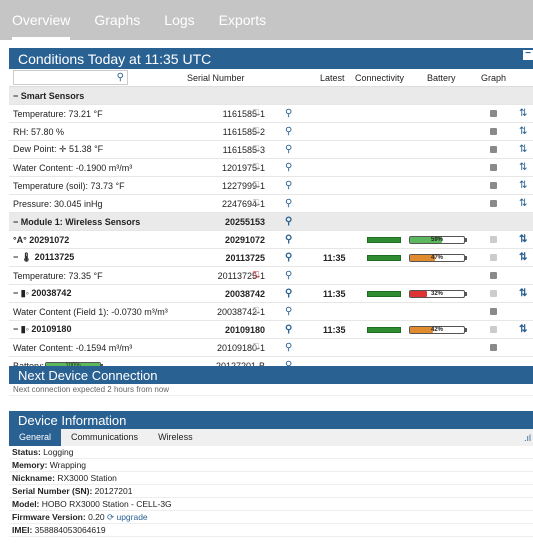 This screenshot has height=546, width=533. Describe the element at coordinates (242, 20) in the screenshot. I see `tab-exports: Exports` at that location.